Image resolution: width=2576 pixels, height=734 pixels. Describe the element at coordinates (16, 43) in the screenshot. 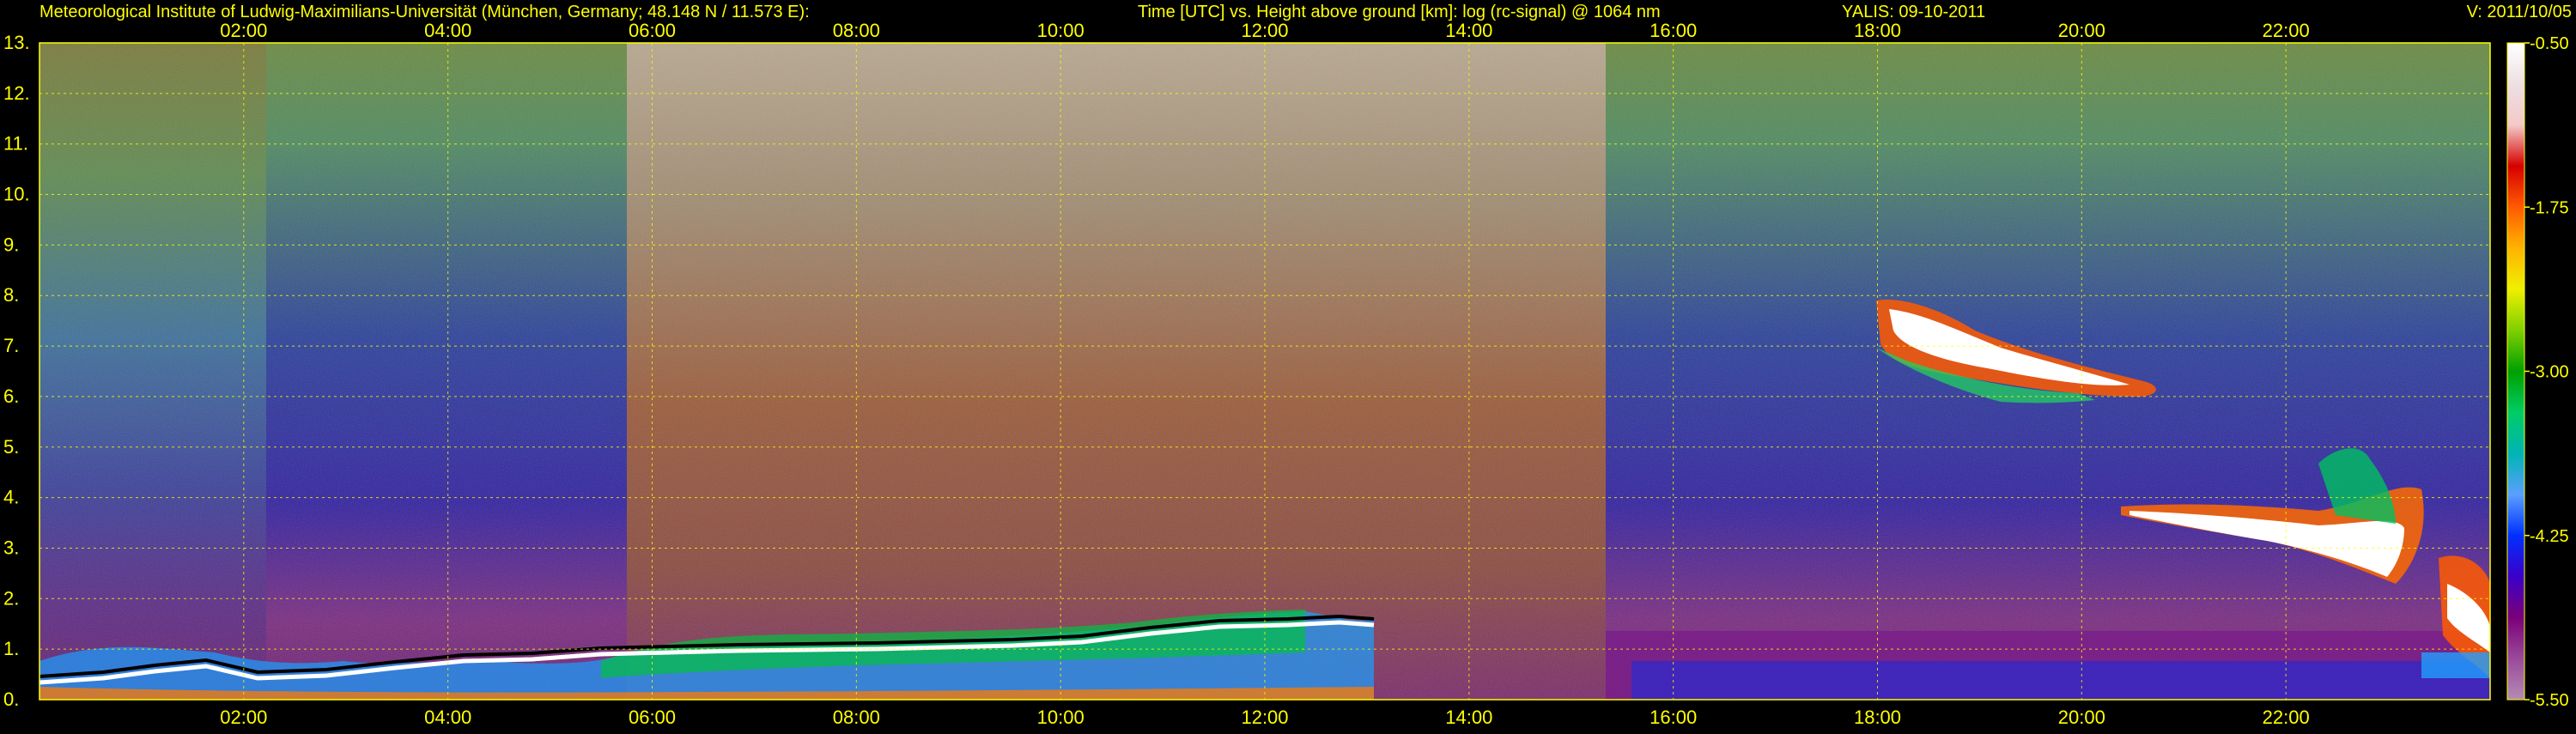

I see `y-tick-label: 13.` at that location.